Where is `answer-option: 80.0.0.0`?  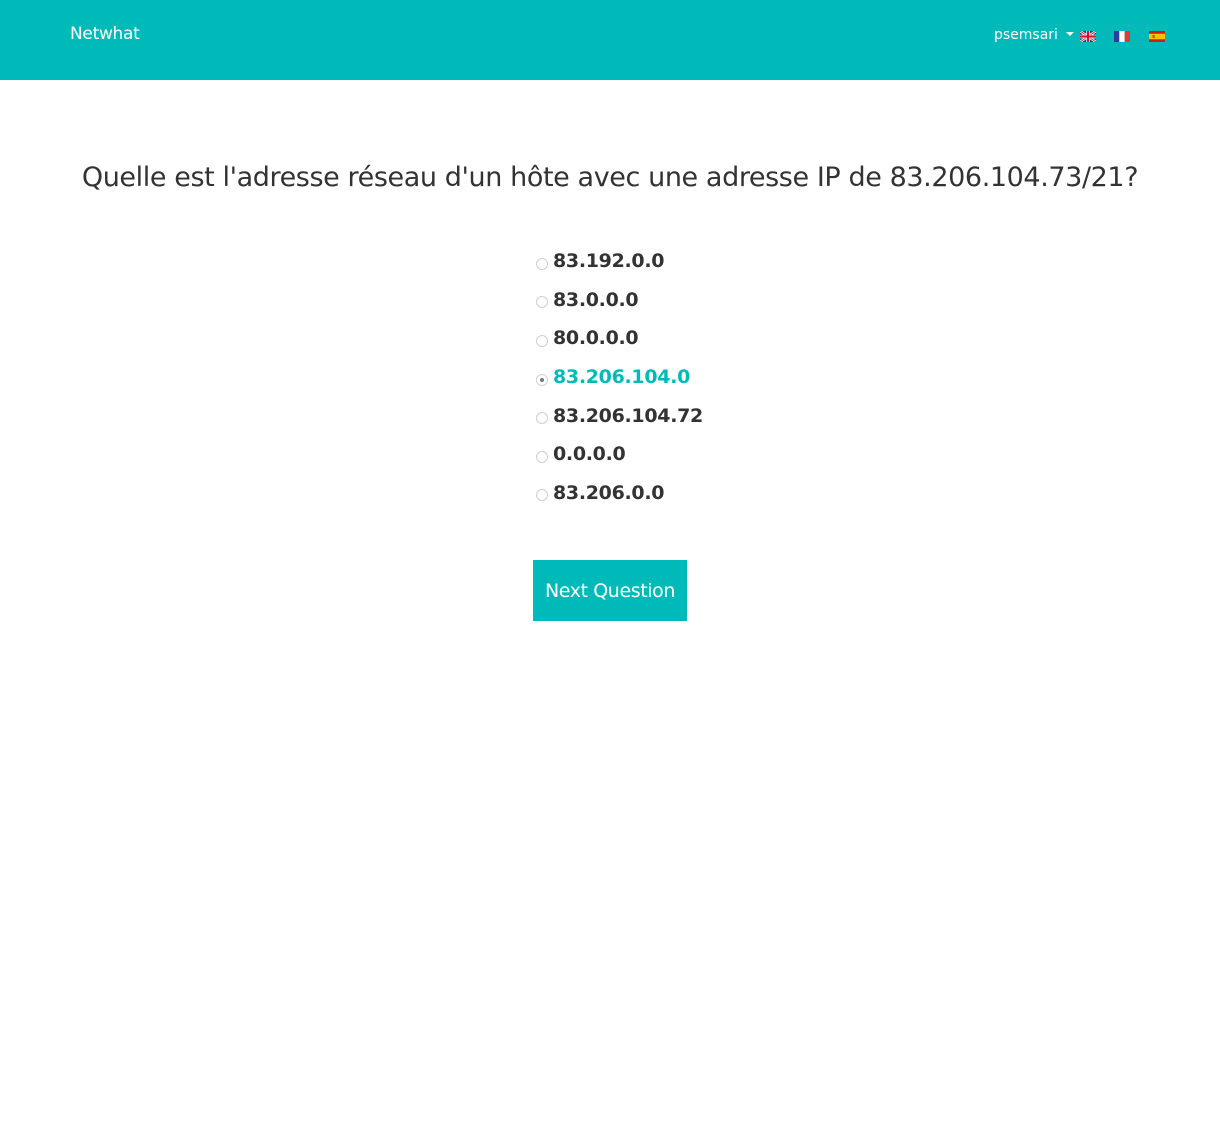
answer-option: 80.0.0.0 is located at coordinates (619, 338).